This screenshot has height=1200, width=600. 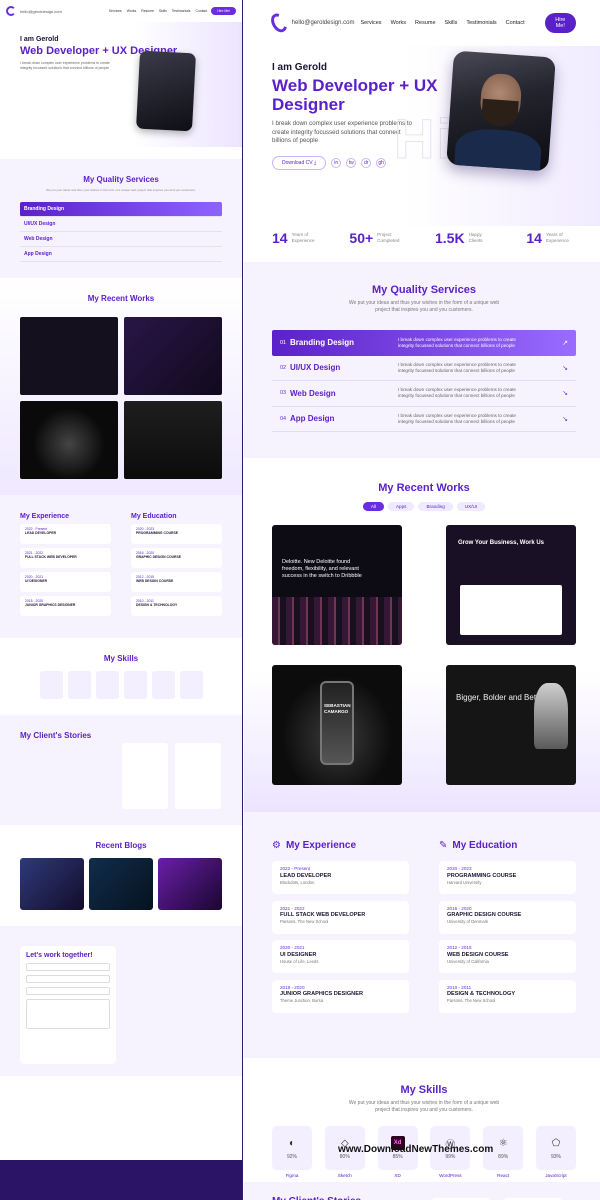 I want to click on briefcase-icon: ⚙, so click(x=276, y=845).